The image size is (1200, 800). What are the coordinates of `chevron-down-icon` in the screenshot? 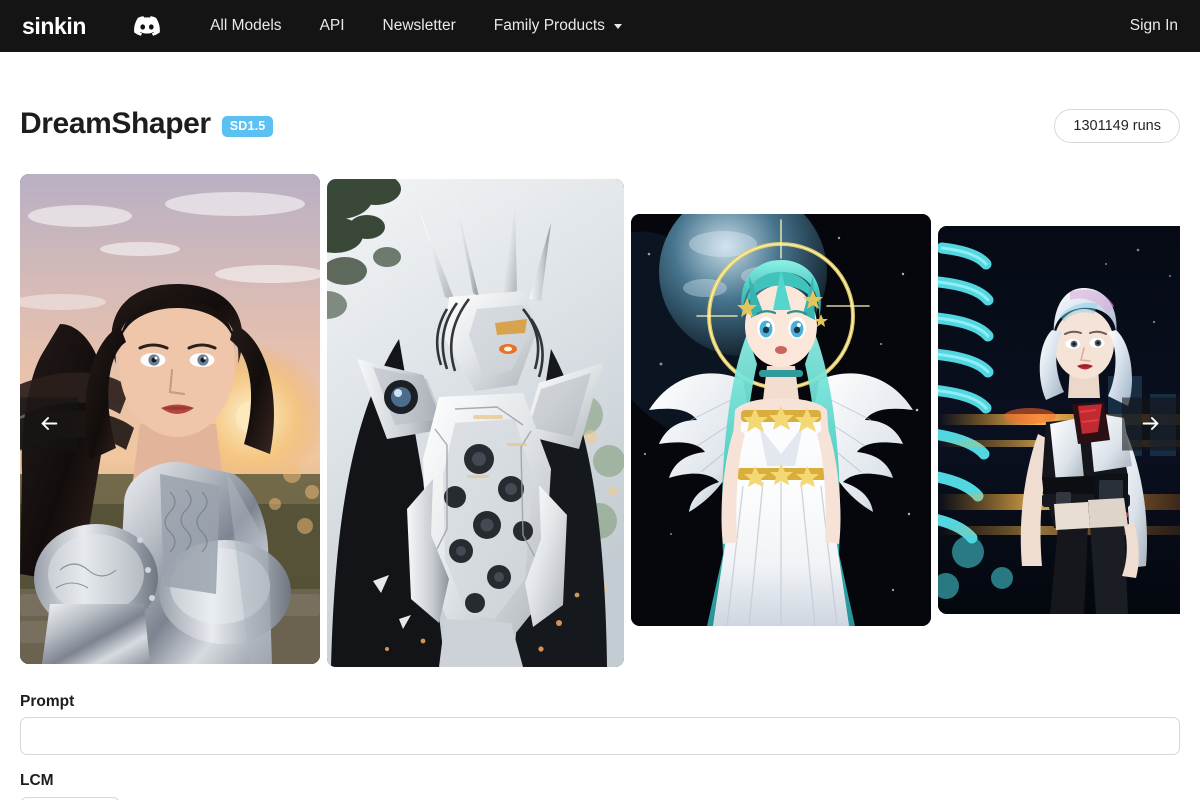 It's located at (617, 26).